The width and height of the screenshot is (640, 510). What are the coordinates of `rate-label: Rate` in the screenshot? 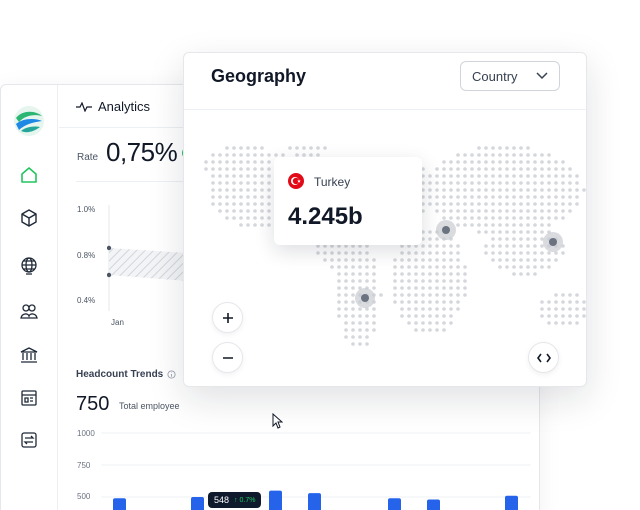 It's located at (88, 157).